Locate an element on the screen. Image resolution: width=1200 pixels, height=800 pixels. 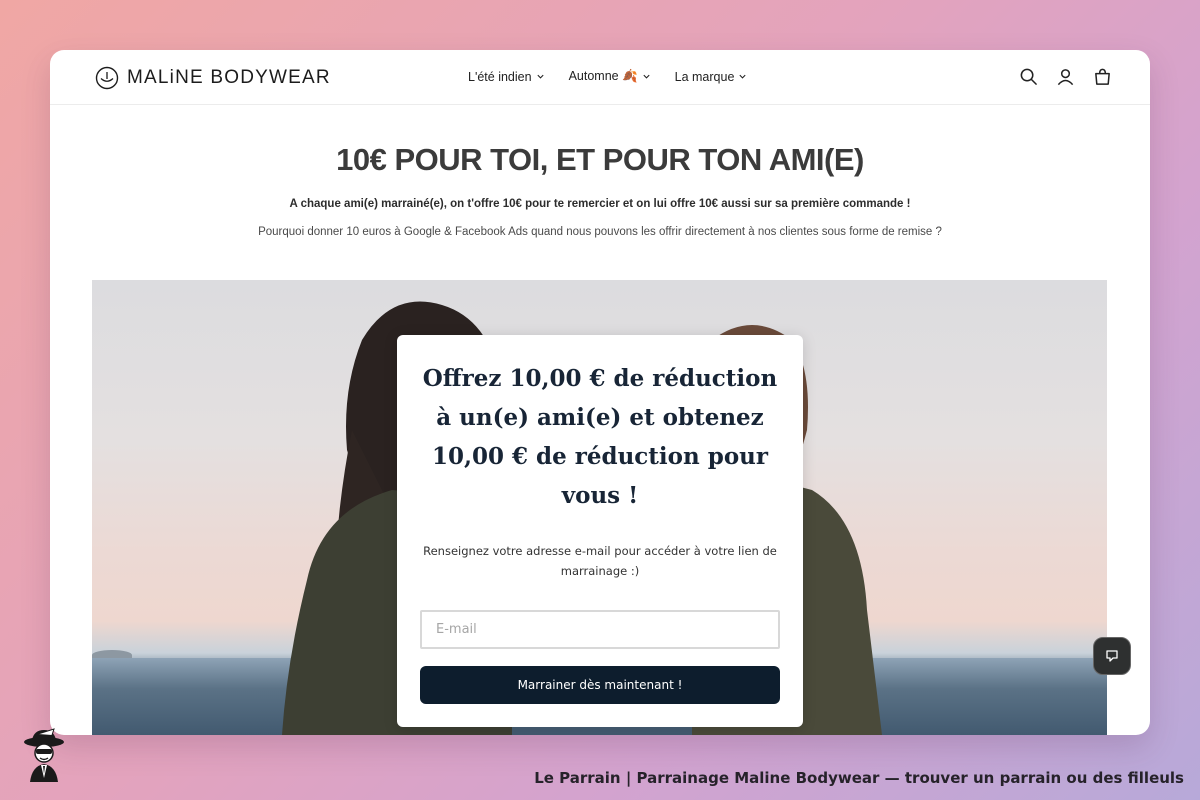
search-icon is located at coordinates (1028, 76).